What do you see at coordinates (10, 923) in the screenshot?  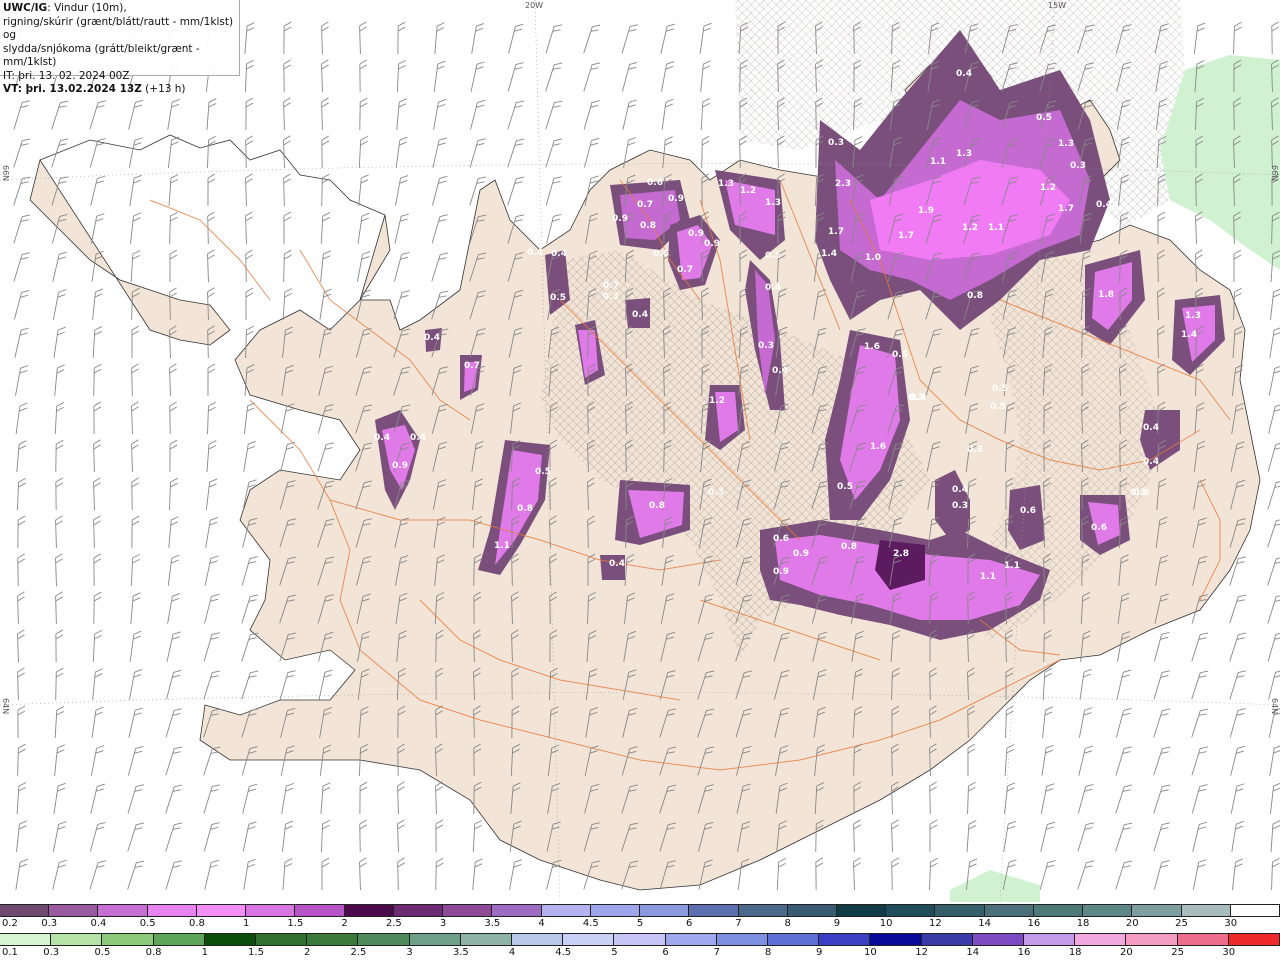 I see `legend-label: 0.2` at bounding box center [10, 923].